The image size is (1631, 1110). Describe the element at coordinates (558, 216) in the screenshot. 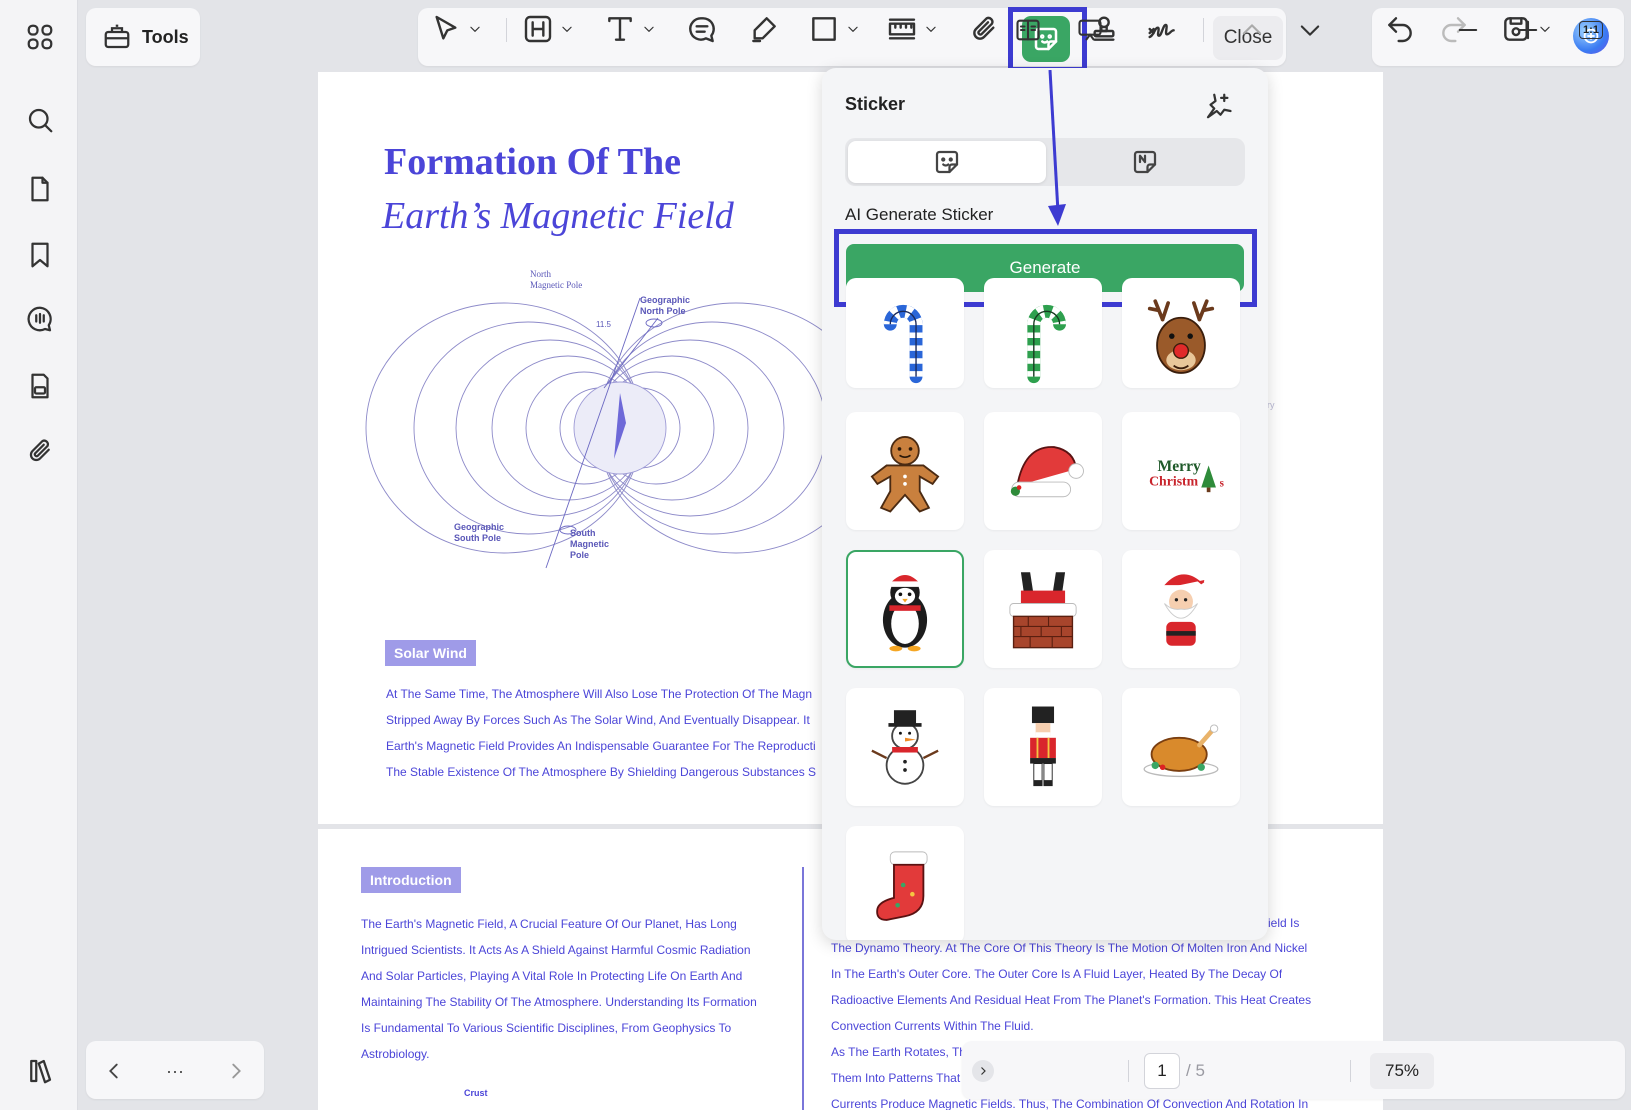

I see `doc-title-line2: Earth’s Magnetic Field` at that location.